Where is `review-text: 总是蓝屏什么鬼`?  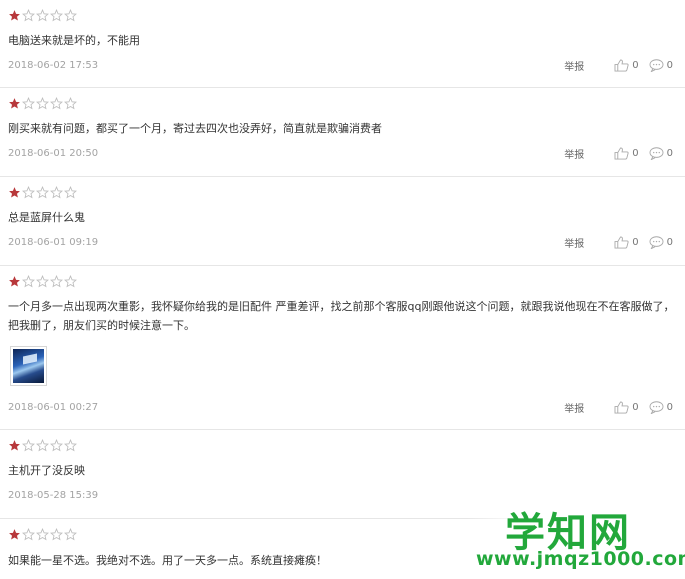
review-text: 总是蓝屏什么鬼 is located at coordinates (46, 217).